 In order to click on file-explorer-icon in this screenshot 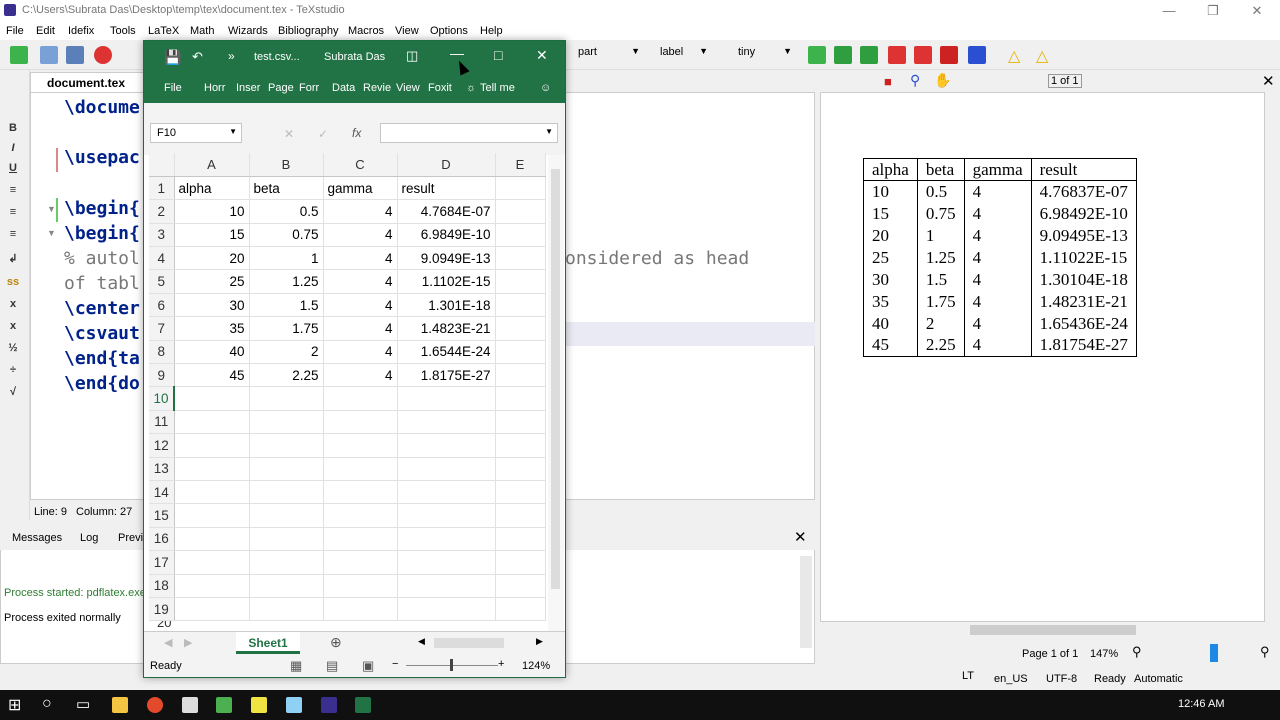, I will do `click(120, 705)`.